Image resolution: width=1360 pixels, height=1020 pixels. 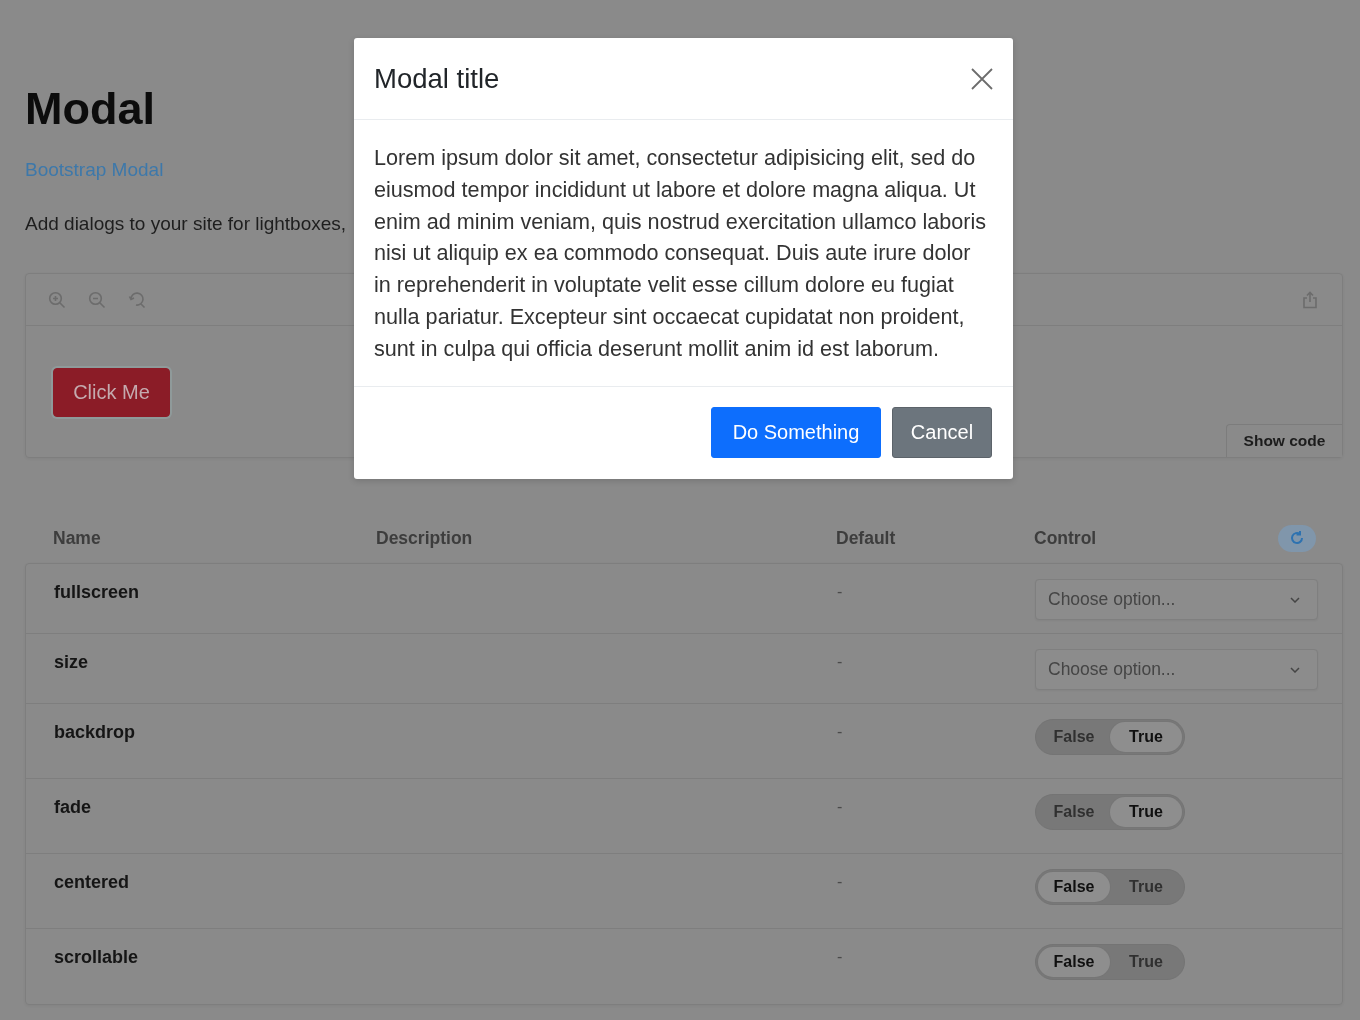 What do you see at coordinates (424, 538) in the screenshot?
I see `column-header: Description` at bounding box center [424, 538].